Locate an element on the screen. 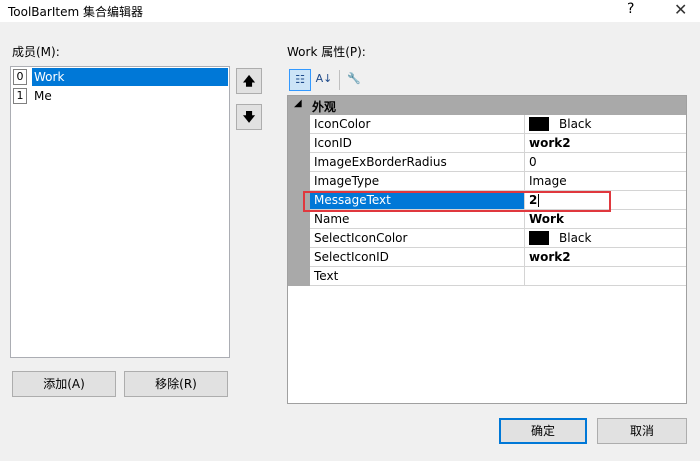 The image size is (700, 461). property-value: Work is located at coordinates (606, 219).